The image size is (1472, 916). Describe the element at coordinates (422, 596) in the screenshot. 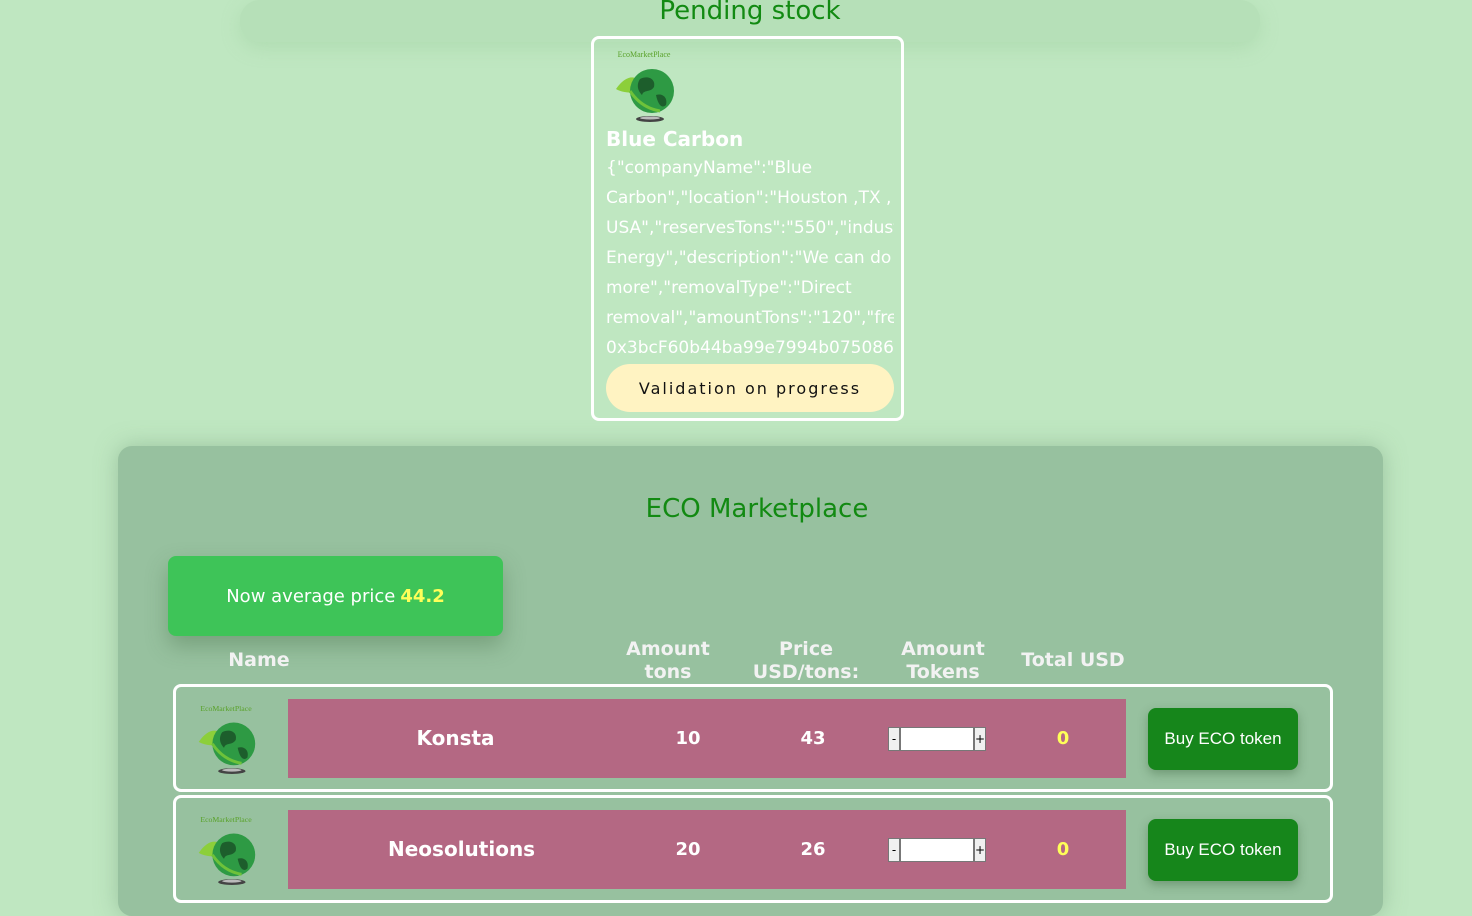

I see `average-price-value: 44.2` at that location.